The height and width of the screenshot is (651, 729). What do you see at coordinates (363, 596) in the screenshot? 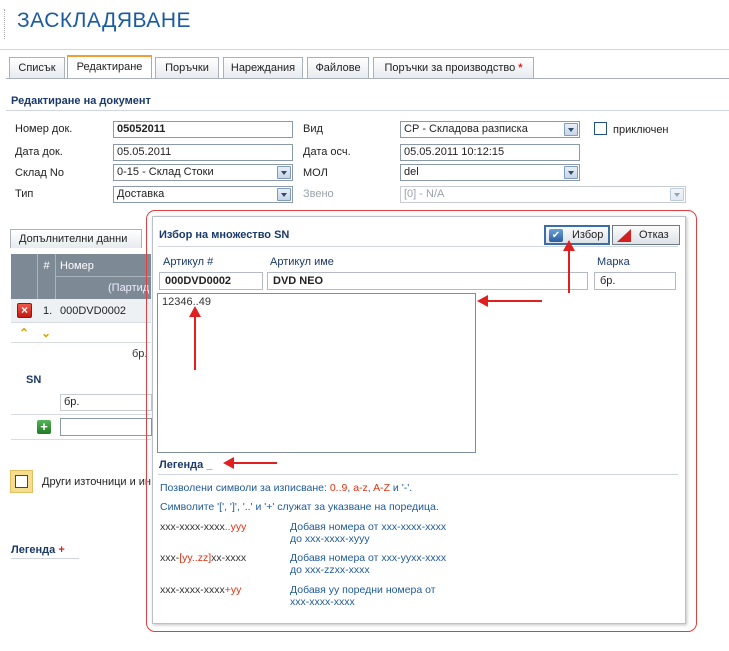
I see `legend-example-3-desc: Добавя yy поредни номера от xxx-xxxx-xxxx` at bounding box center [363, 596].